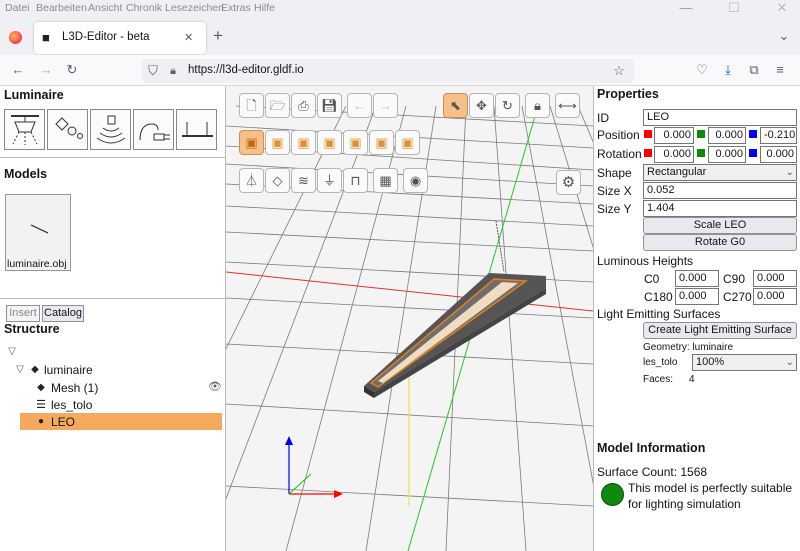  I want to click on bookmark-star-icon: ☆, so click(619, 71).